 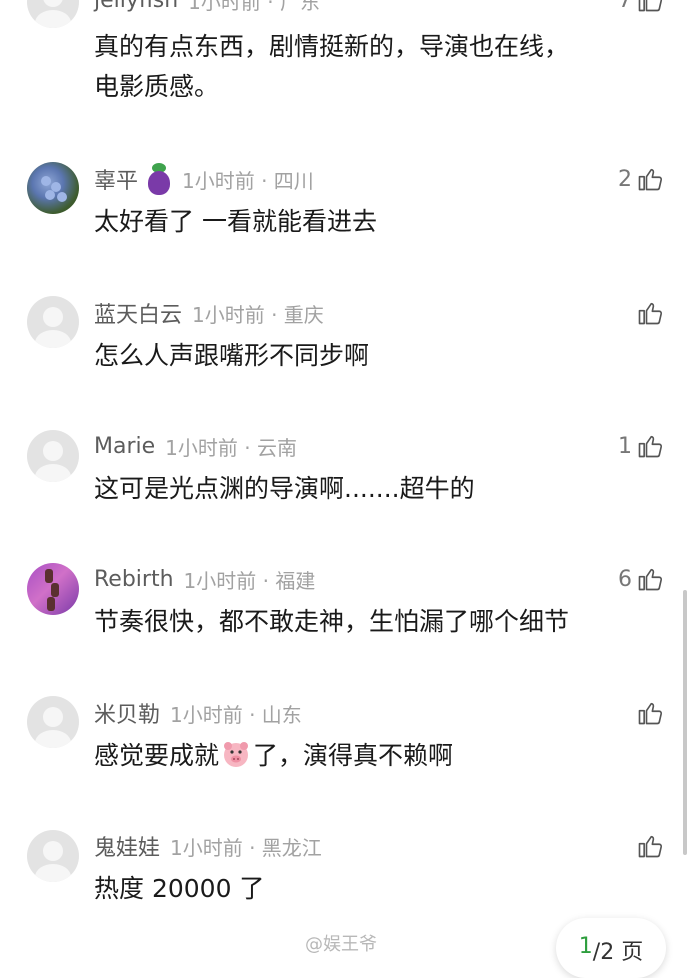 What do you see at coordinates (625, 579) in the screenshot?
I see `like-count: 6` at bounding box center [625, 579].